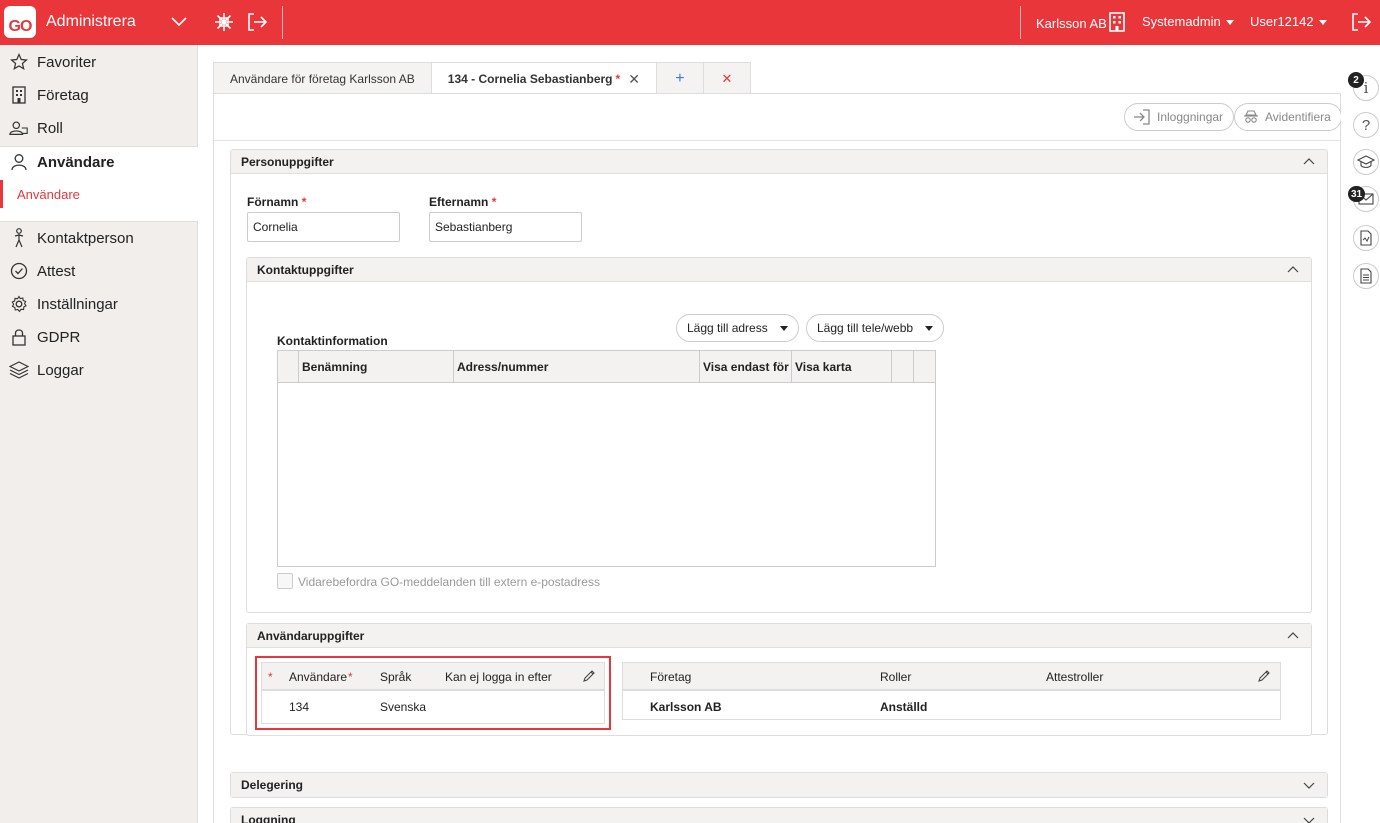  What do you see at coordinates (332, 341) in the screenshot?
I see `contact-info-label: Kontaktinformation` at bounding box center [332, 341].